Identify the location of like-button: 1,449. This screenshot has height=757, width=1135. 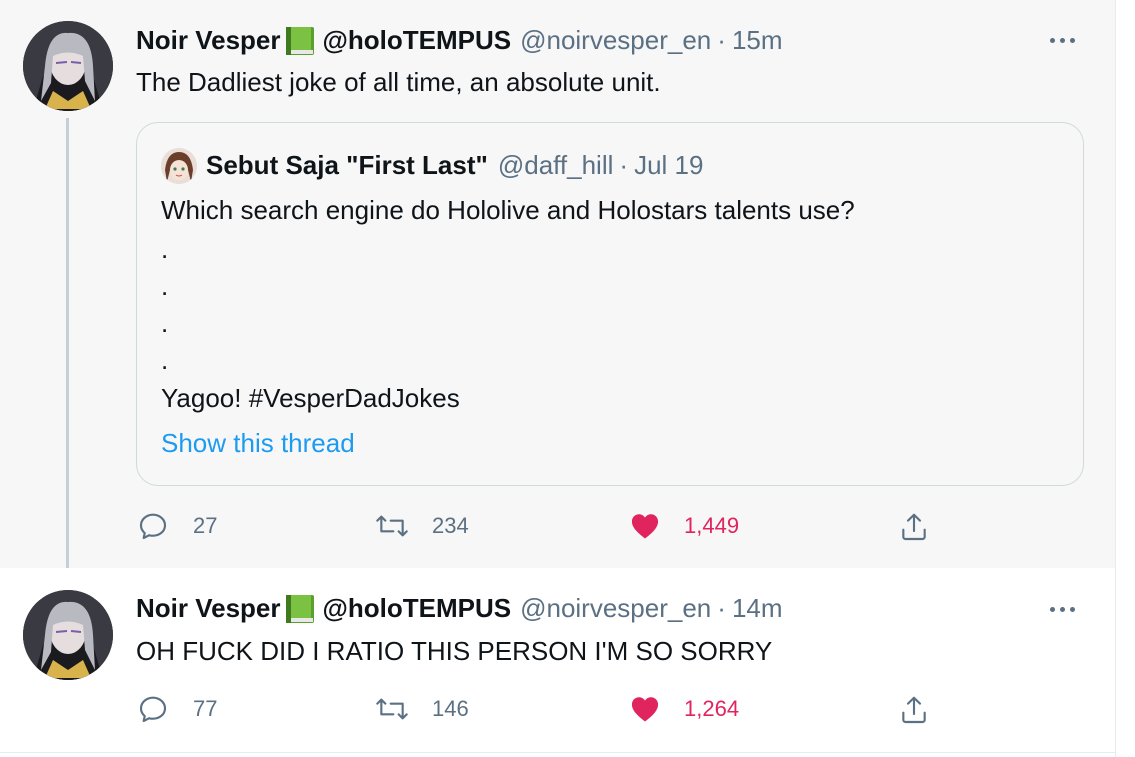
(683, 526).